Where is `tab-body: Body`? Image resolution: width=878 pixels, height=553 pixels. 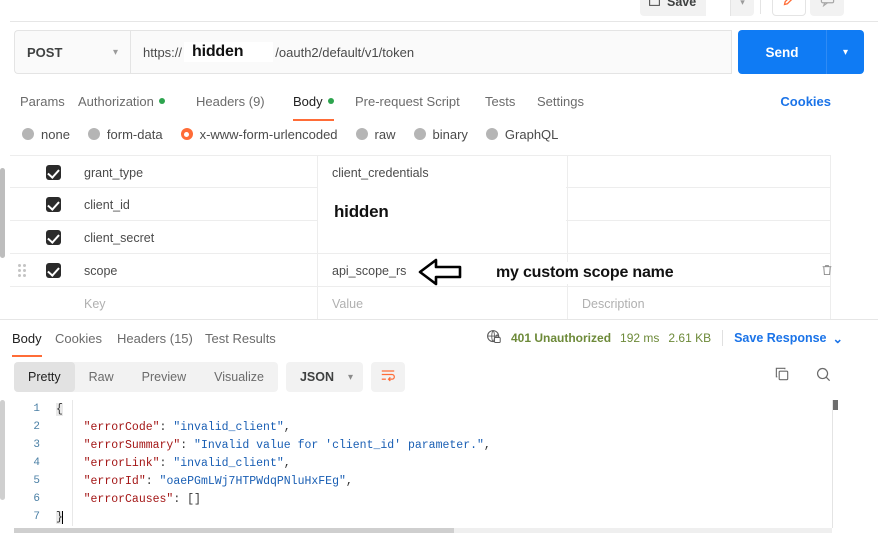 tab-body: Body is located at coordinates (313, 103).